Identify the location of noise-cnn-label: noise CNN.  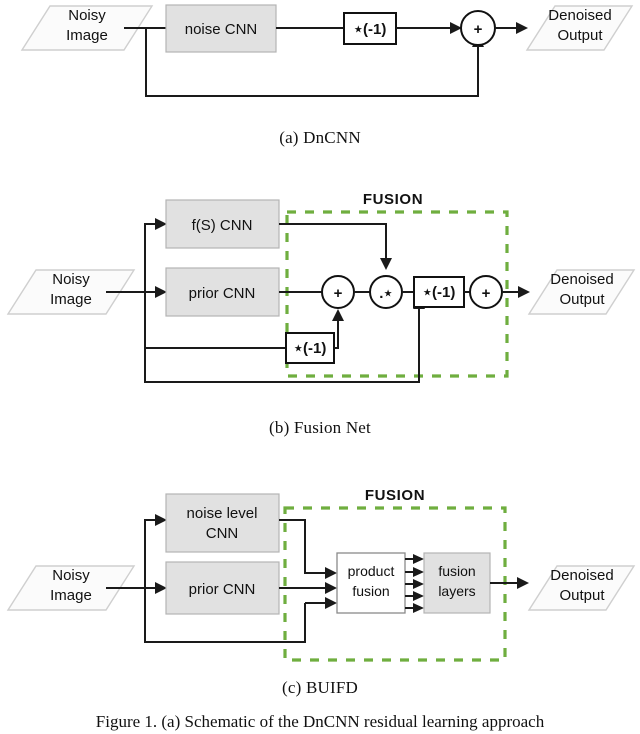
(221, 29).